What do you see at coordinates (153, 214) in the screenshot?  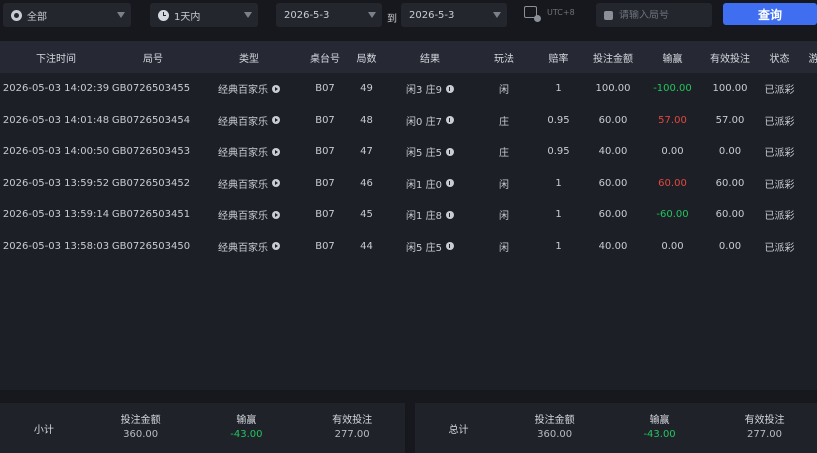 I see `round-id-cell: GB0726503451` at bounding box center [153, 214].